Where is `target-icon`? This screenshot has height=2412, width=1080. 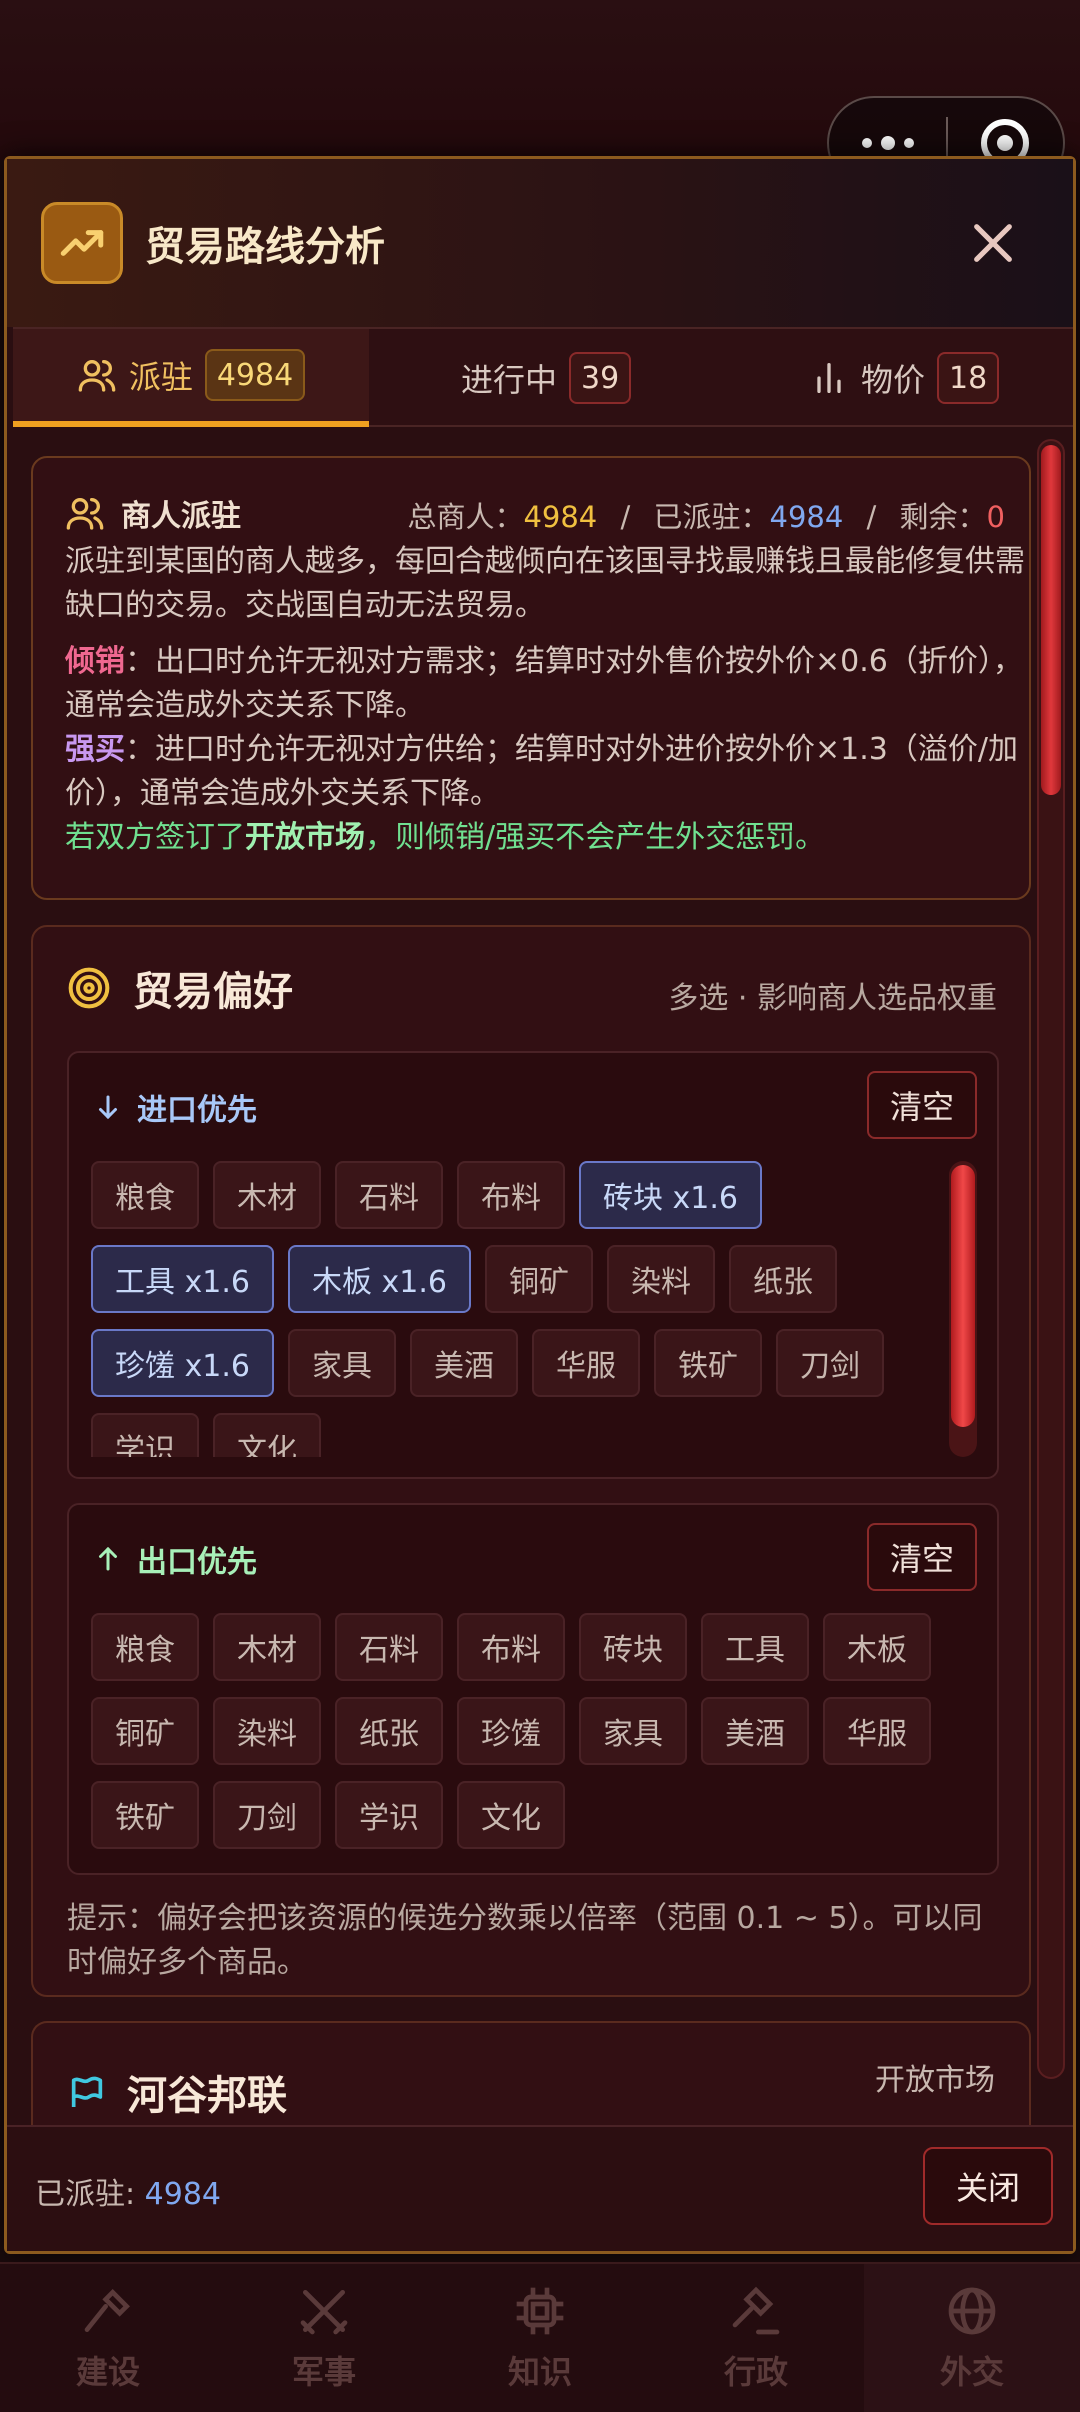
target-icon is located at coordinates (89, 988).